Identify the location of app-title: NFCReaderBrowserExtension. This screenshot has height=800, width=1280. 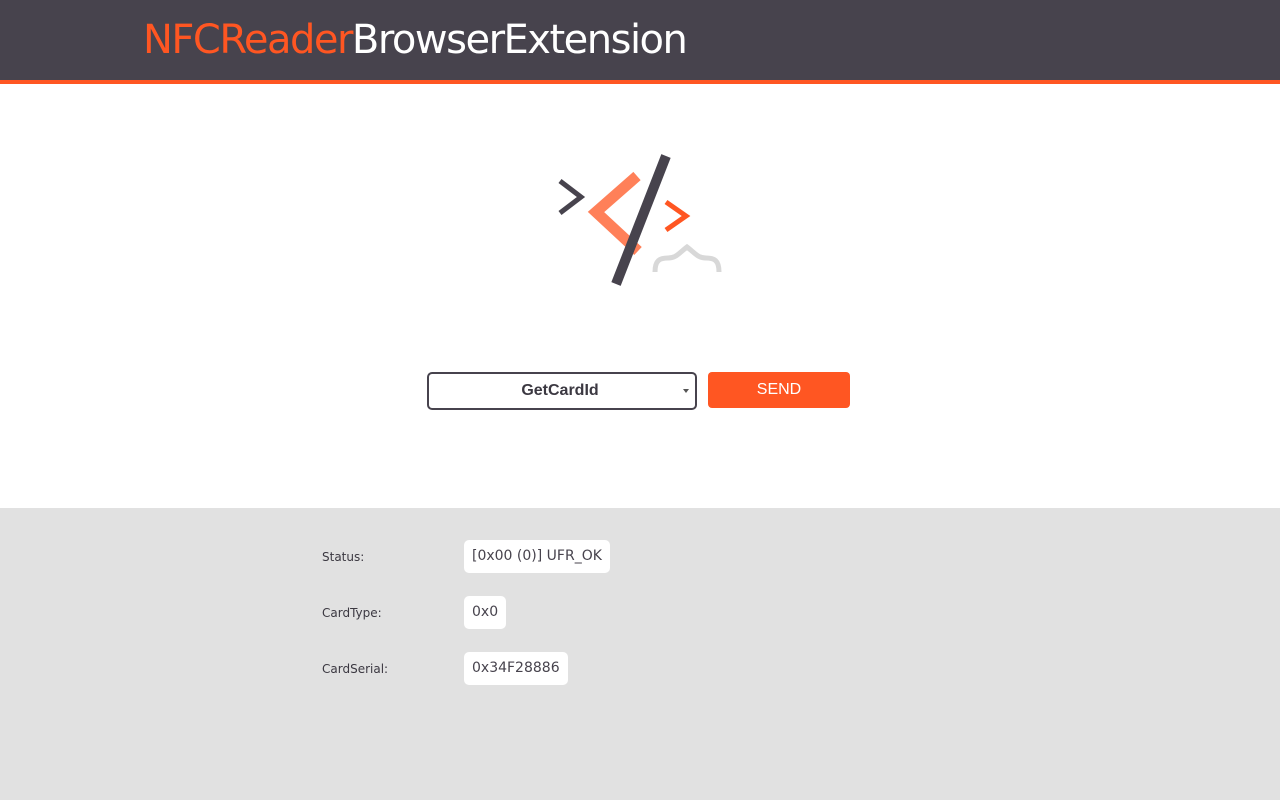
(415, 40).